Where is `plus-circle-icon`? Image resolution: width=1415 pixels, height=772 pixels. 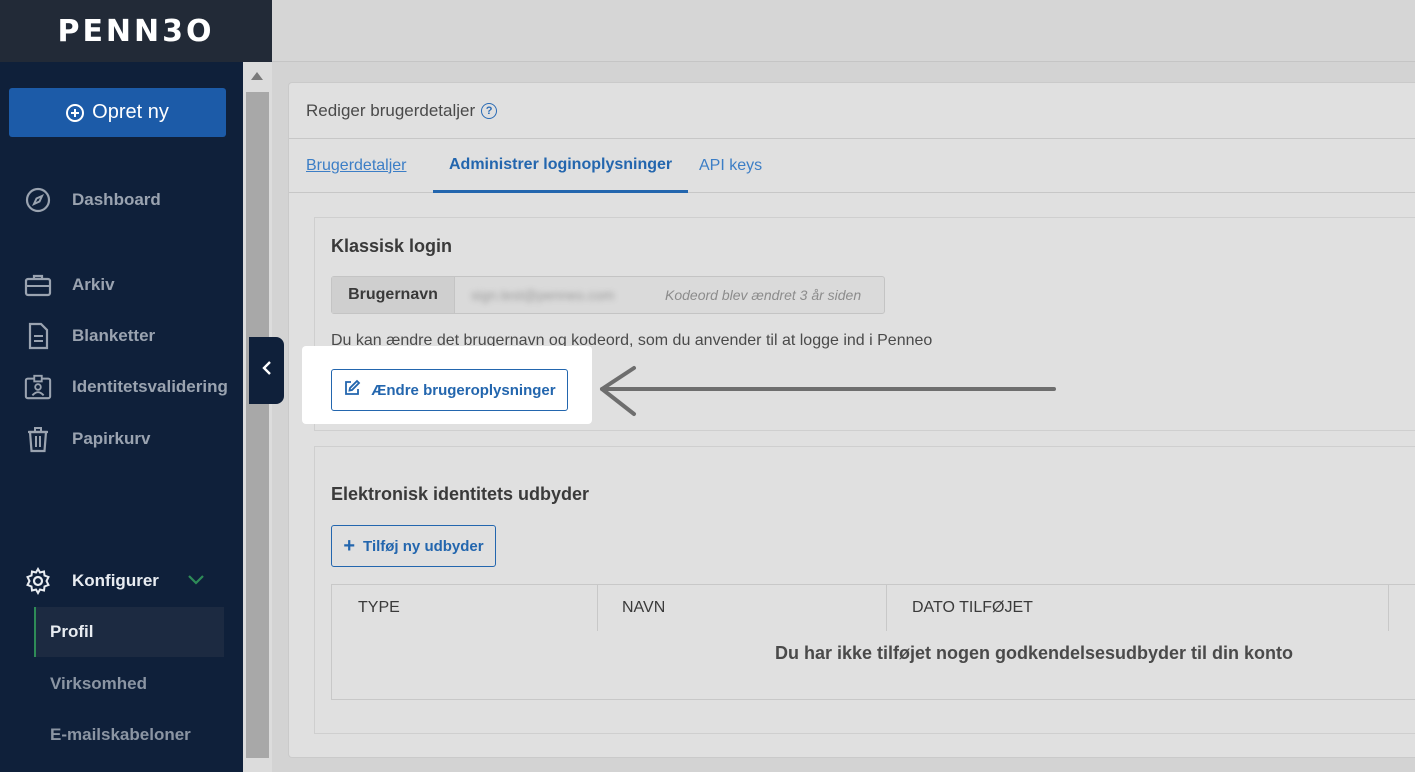
plus-circle-icon is located at coordinates (75, 112).